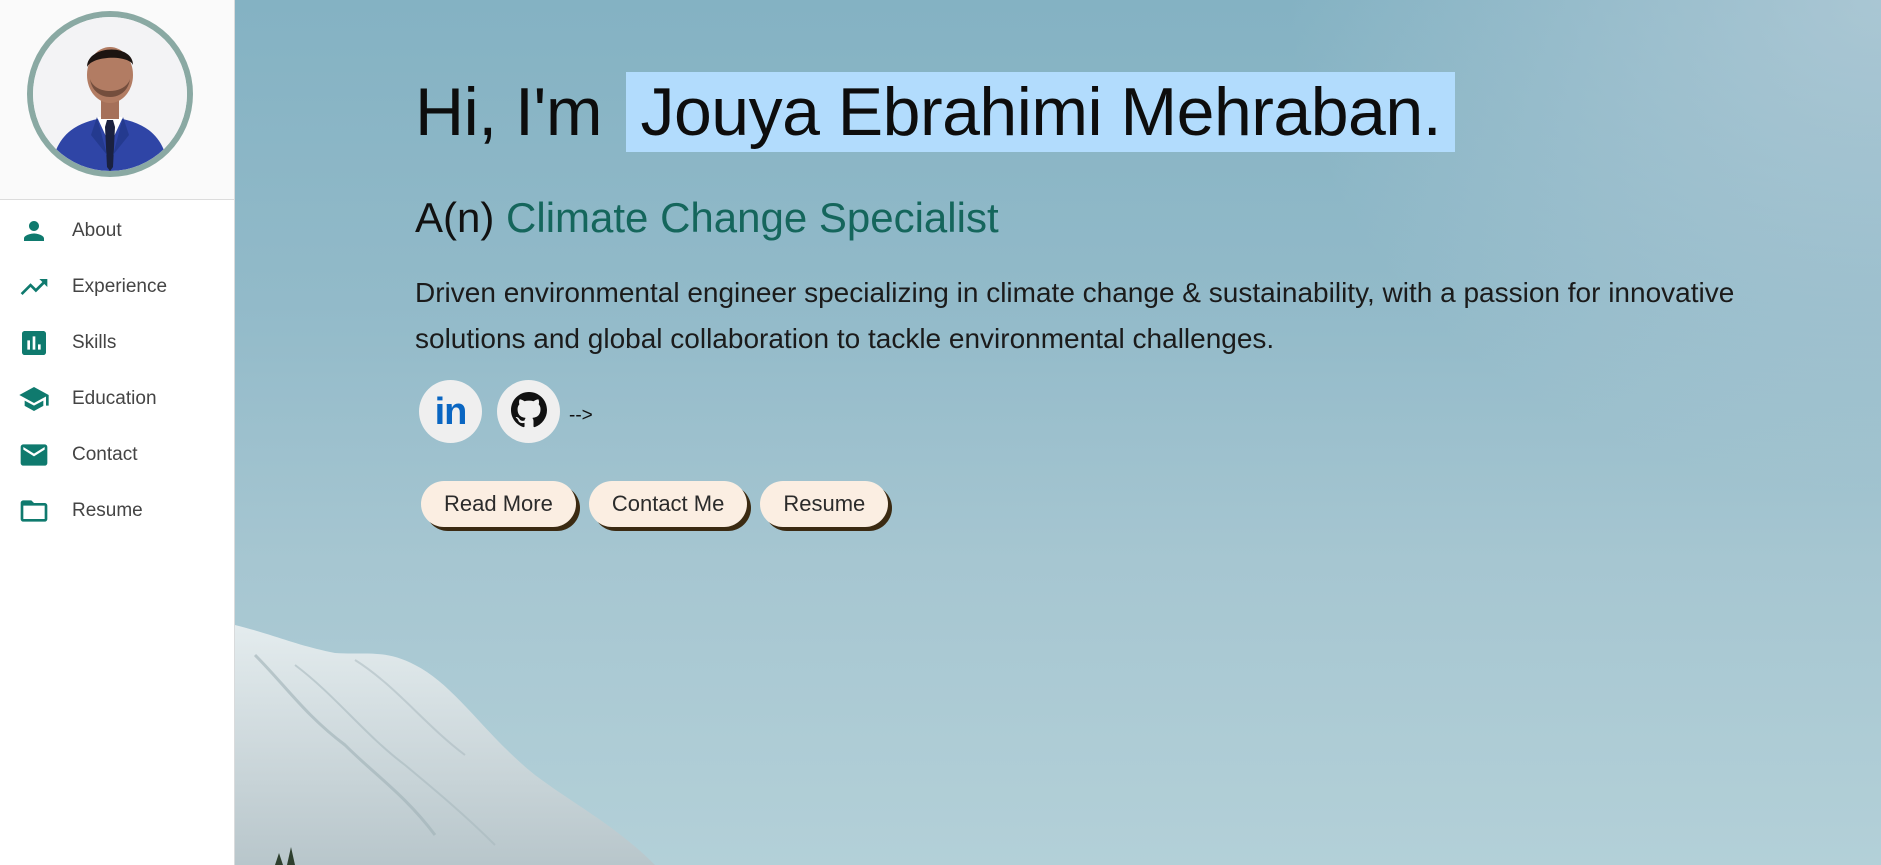 This screenshot has width=1881, height=865. I want to click on sidebar-item-skills: Skills, so click(117, 343).